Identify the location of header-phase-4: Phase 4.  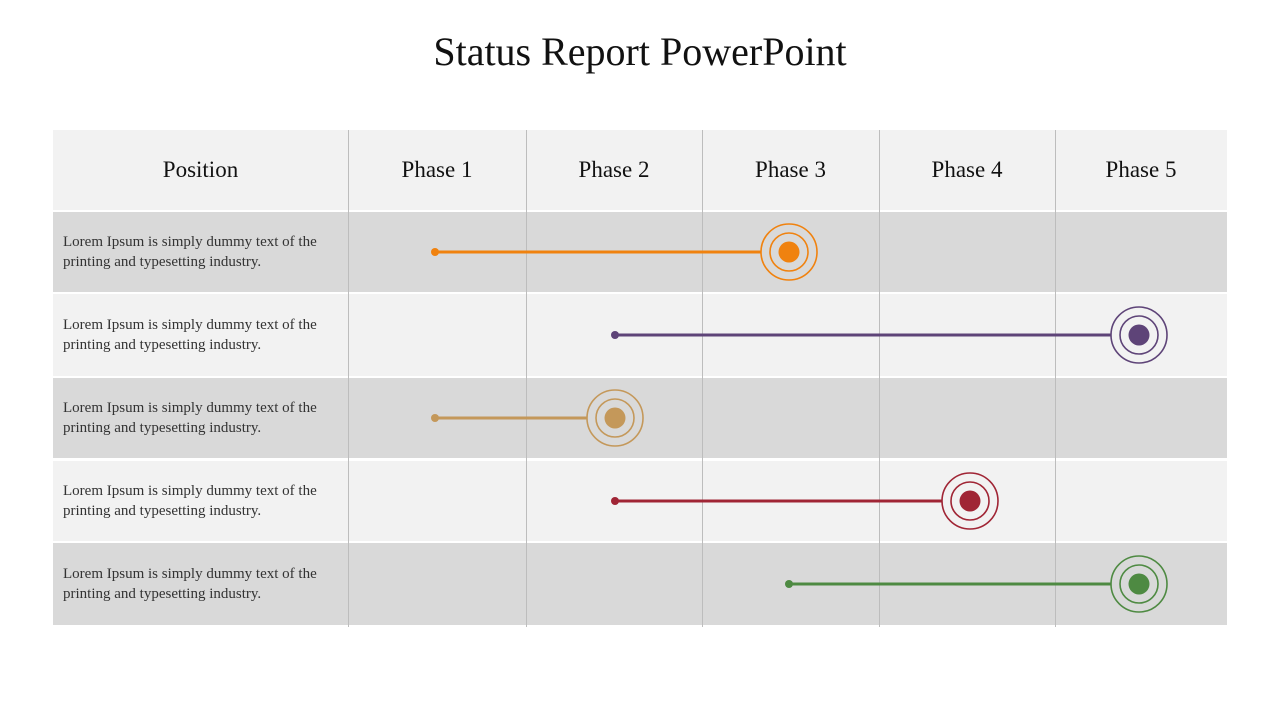
(967, 169).